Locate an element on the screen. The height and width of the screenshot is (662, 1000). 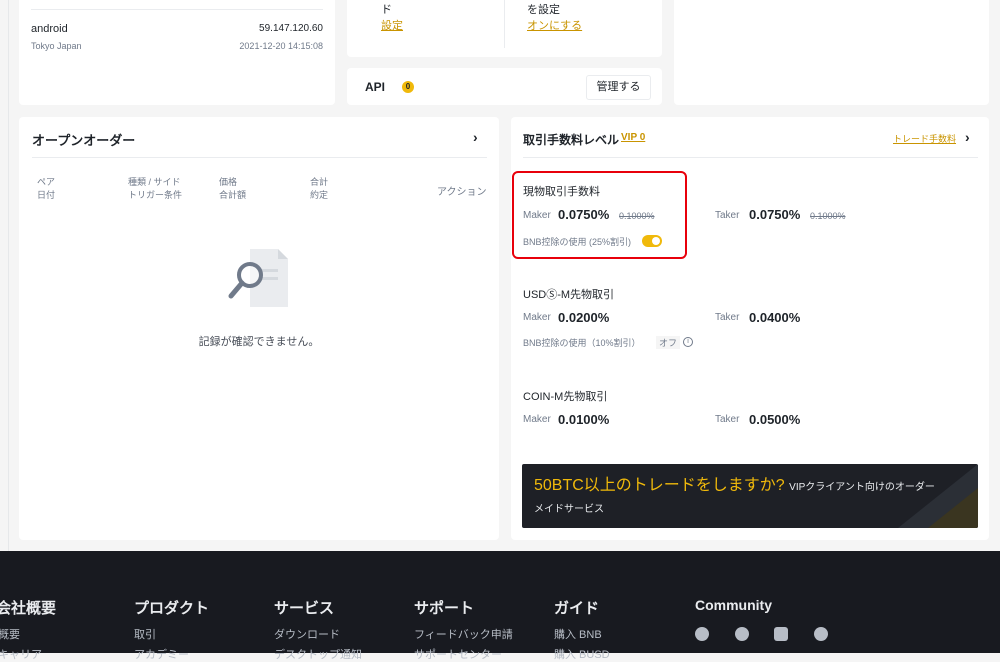
column-header-type: 種類 / サイド トリガー条件 is located at coordinates (155, 188).